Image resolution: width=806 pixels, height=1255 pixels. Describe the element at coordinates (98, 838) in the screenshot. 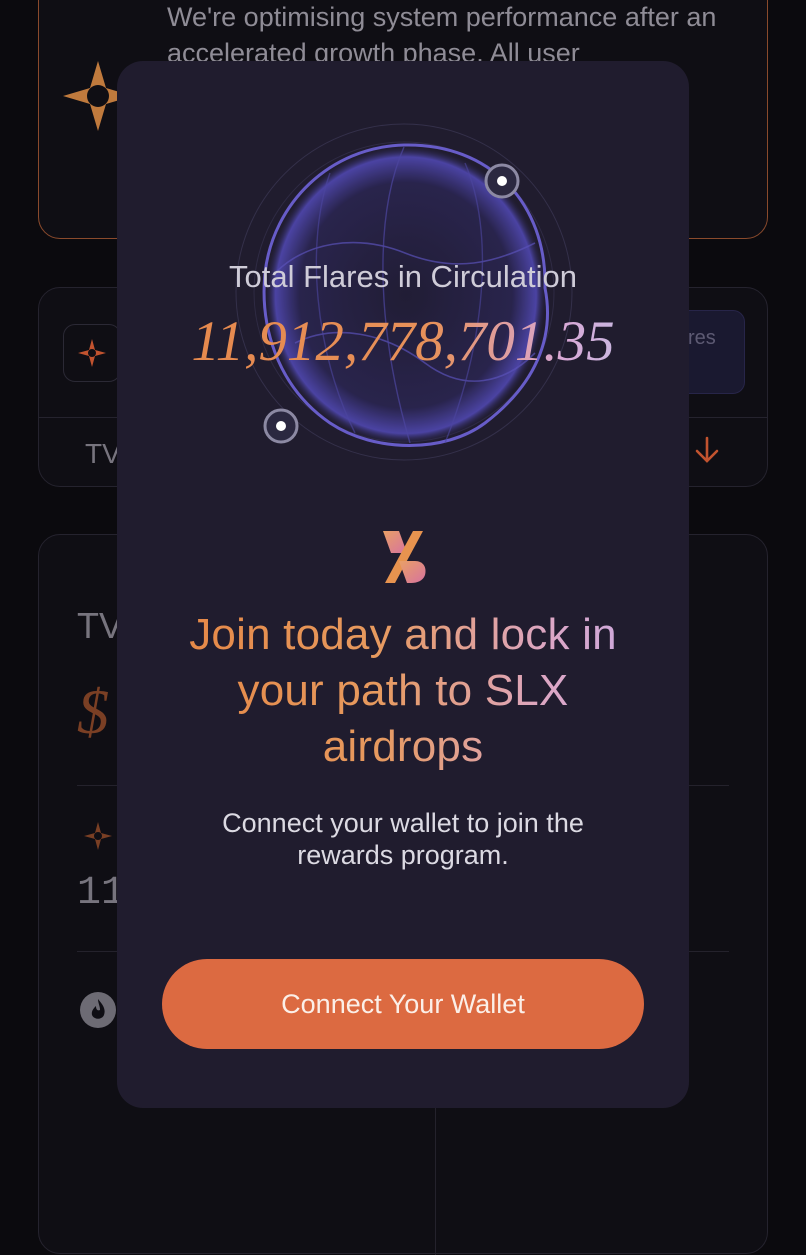

I see `star-icon` at that location.